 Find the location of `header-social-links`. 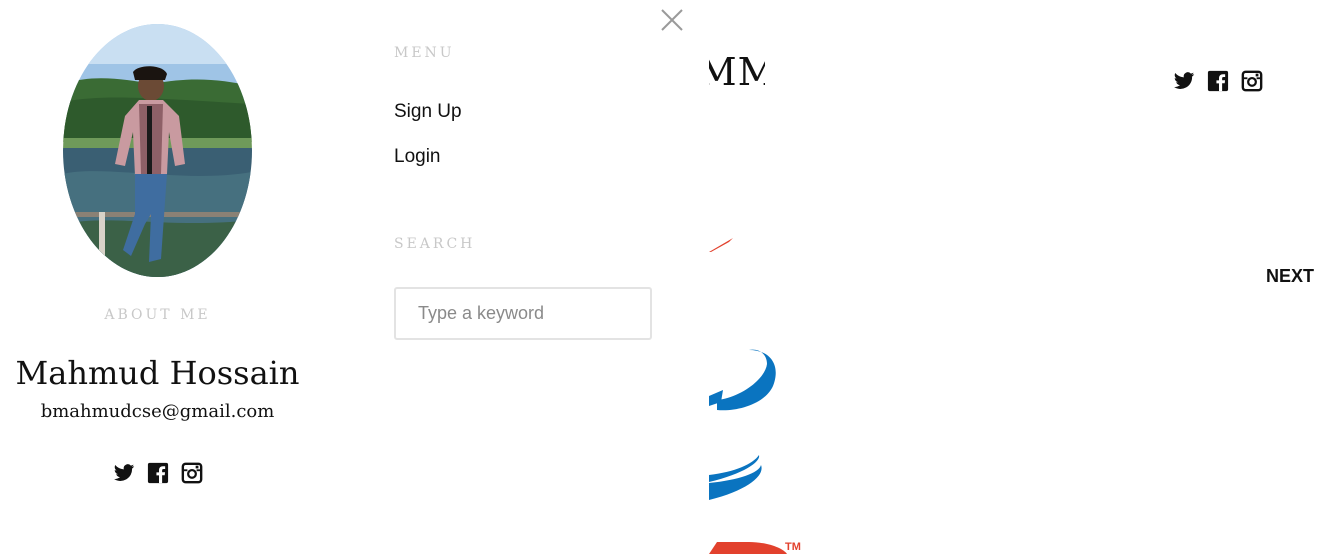

header-social-links is located at coordinates (1218, 81).